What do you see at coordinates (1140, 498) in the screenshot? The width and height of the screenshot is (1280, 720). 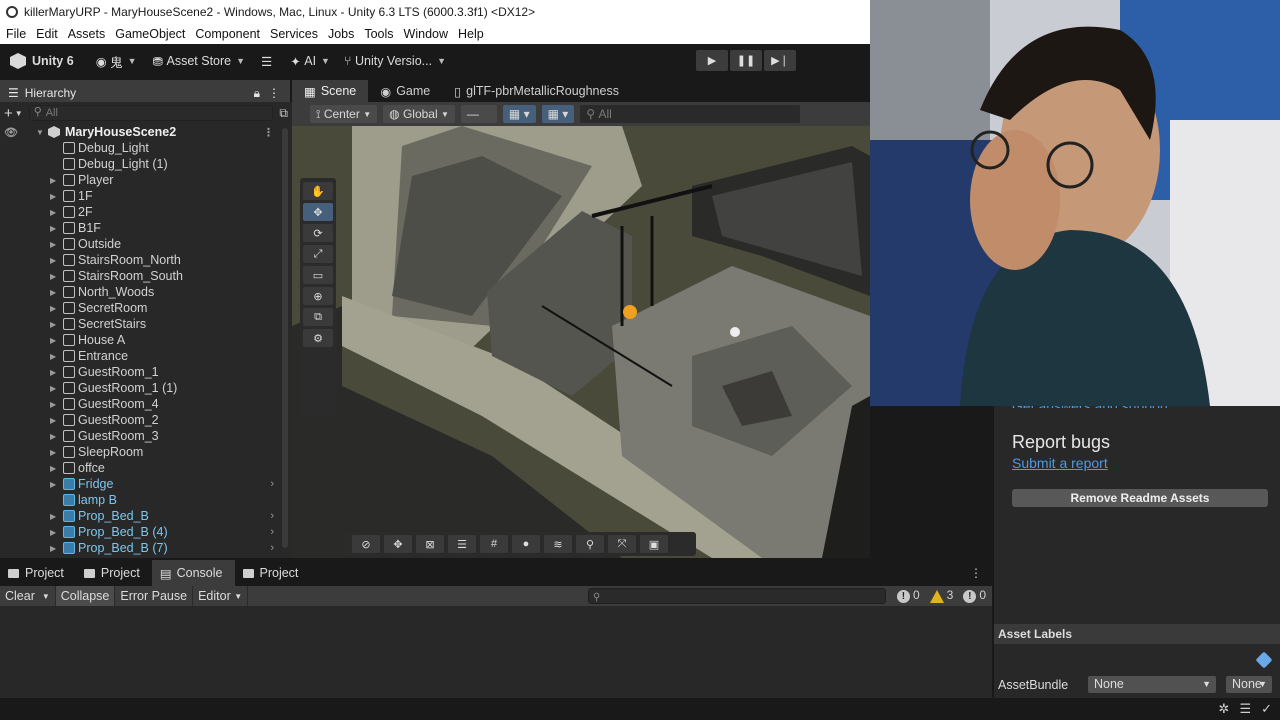 I see `remove-readme-button: Remove Readme Assets` at bounding box center [1140, 498].